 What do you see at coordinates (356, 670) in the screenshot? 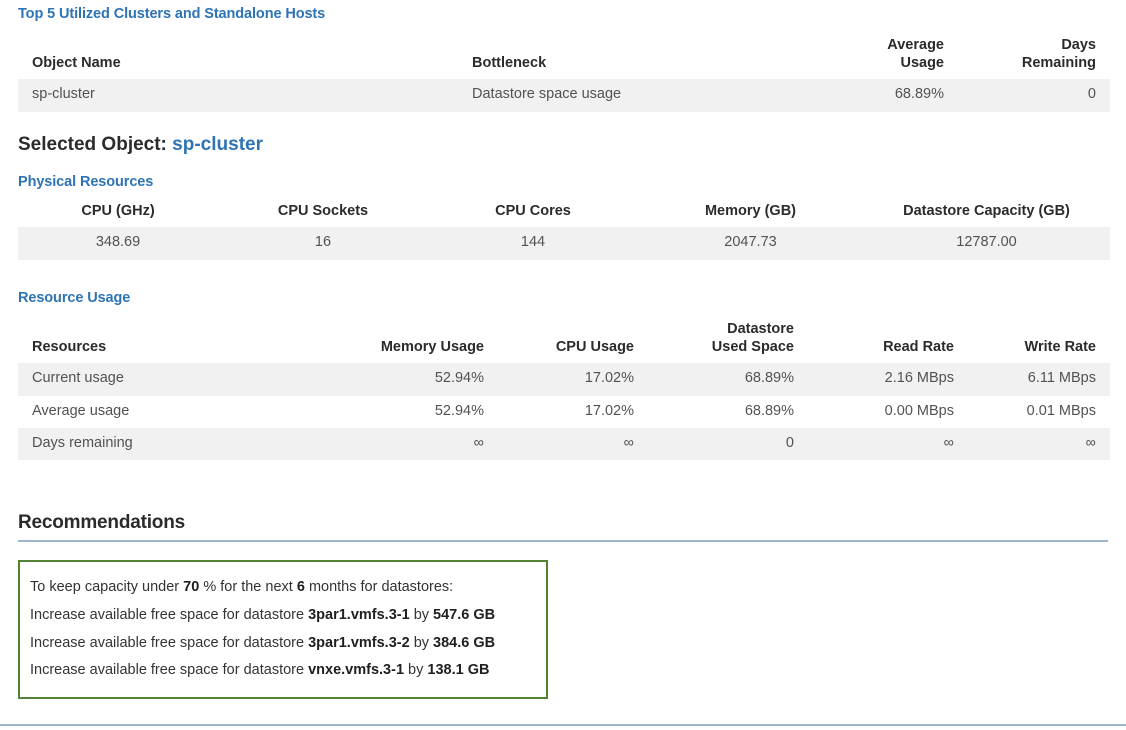
I see `item-datastore: vnxe.vmfs.3-1` at bounding box center [356, 670].